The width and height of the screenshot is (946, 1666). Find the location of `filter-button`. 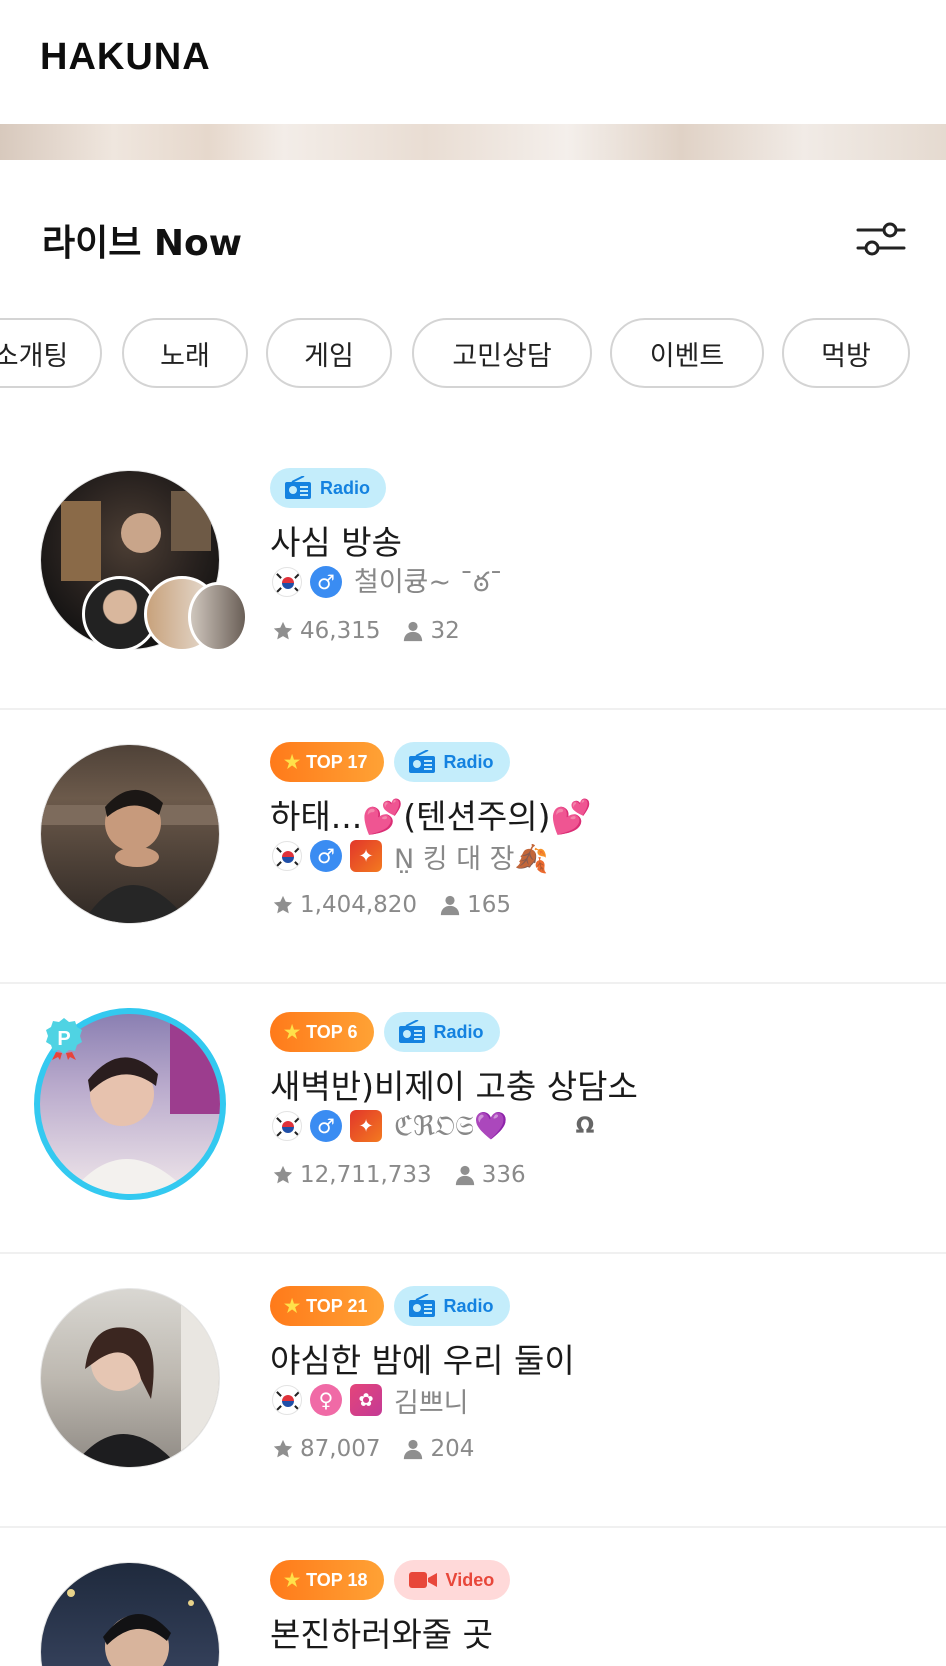

filter-button is located at coordinates (881, 239).